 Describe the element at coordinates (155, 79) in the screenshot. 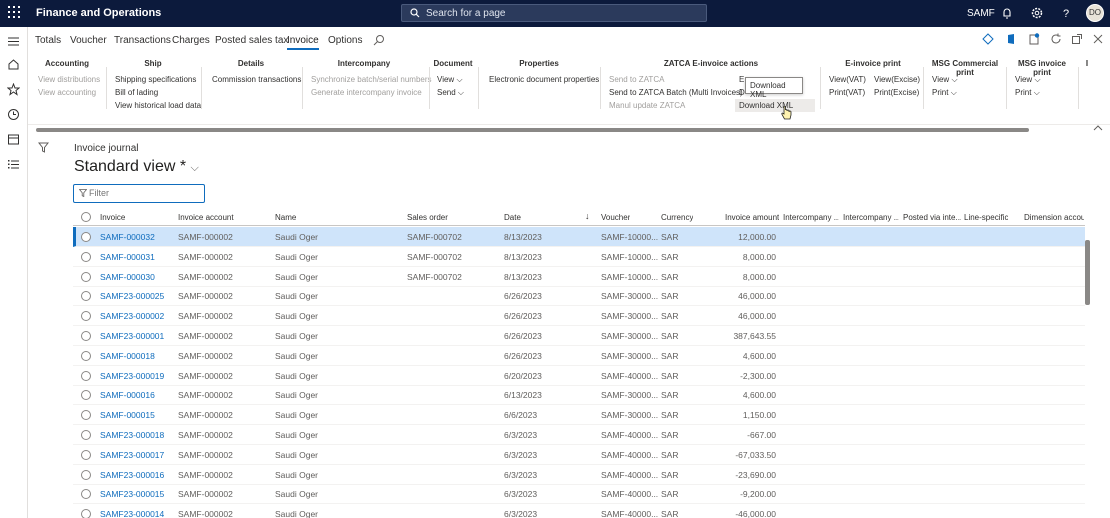

I see `shipping-specifications-button: Shipping specifications` at that location.